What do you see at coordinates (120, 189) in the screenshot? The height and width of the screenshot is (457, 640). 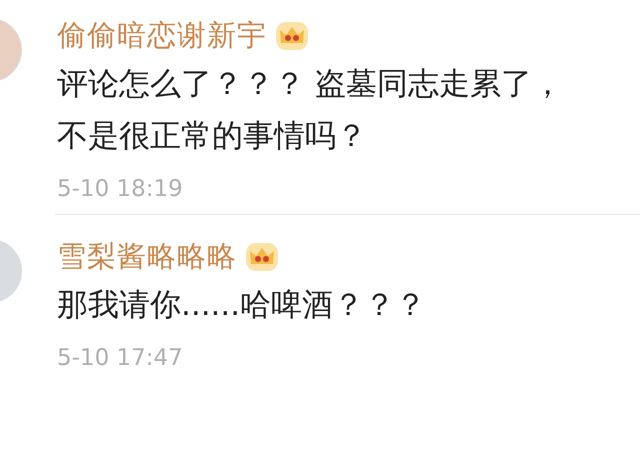 I see `comment-time: 5-10 18:19` at bounding box center [120, 189].